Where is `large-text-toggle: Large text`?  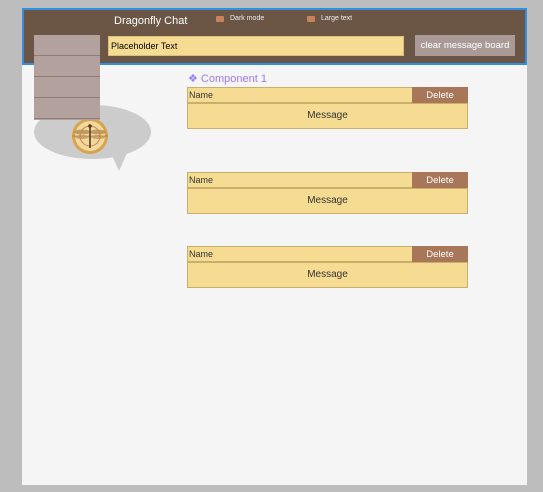 large-text-toggle: Large text is located at coordinates (329, 18).